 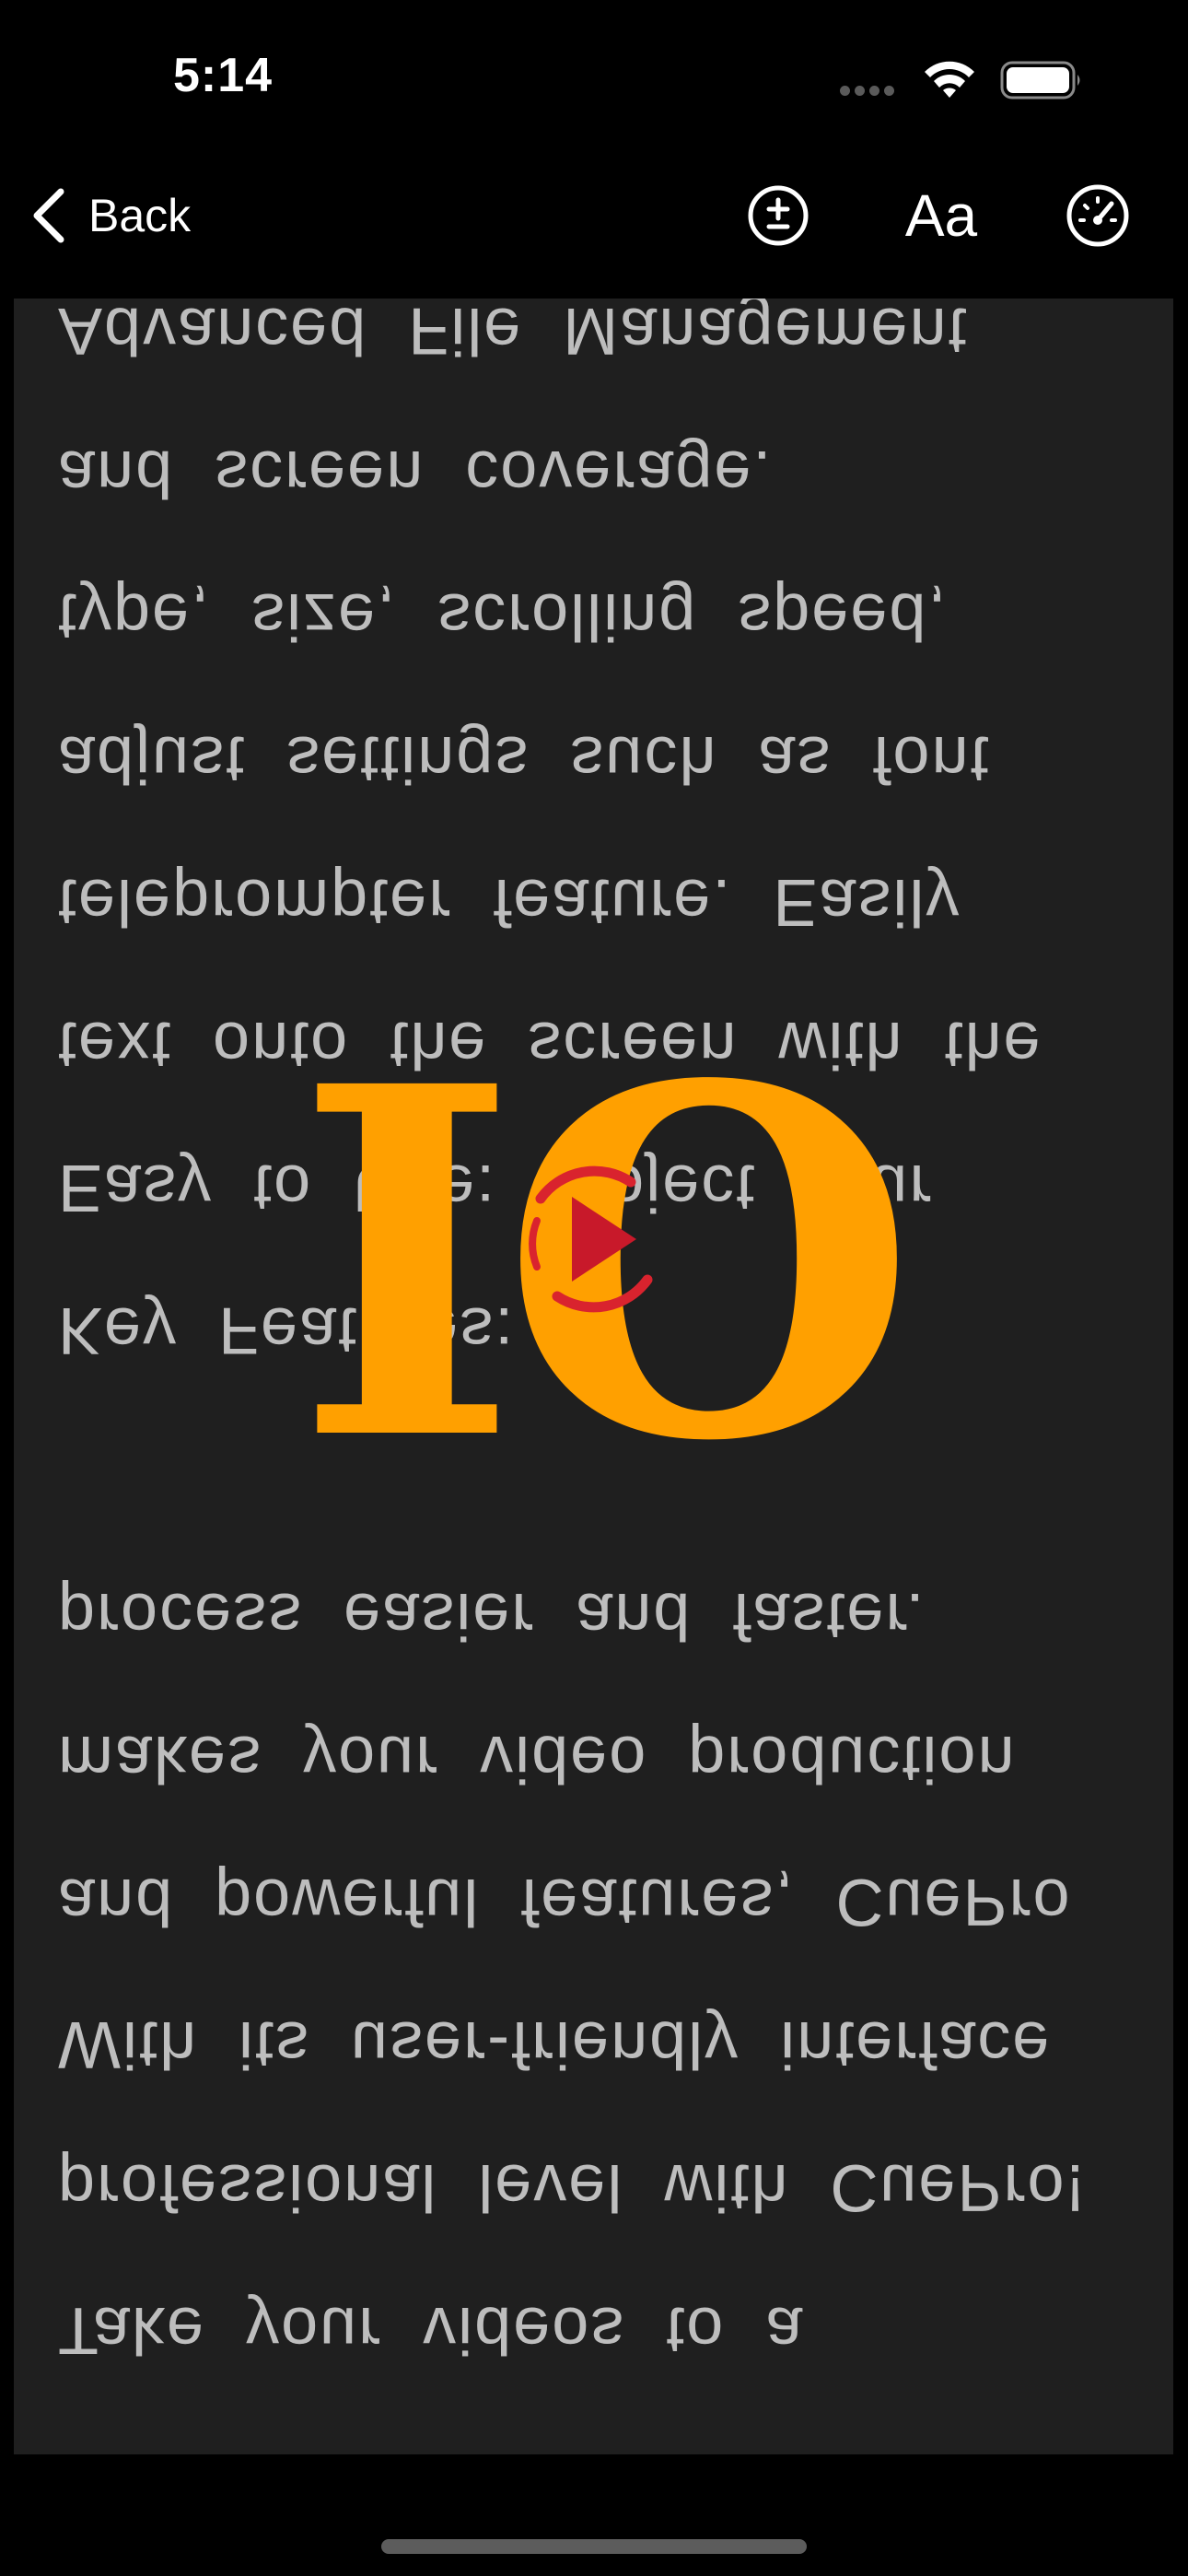 What do you see at coordinates (1040, 80) in the screenshot?
I see `battery-icon` at bounding box center [1040, 80].